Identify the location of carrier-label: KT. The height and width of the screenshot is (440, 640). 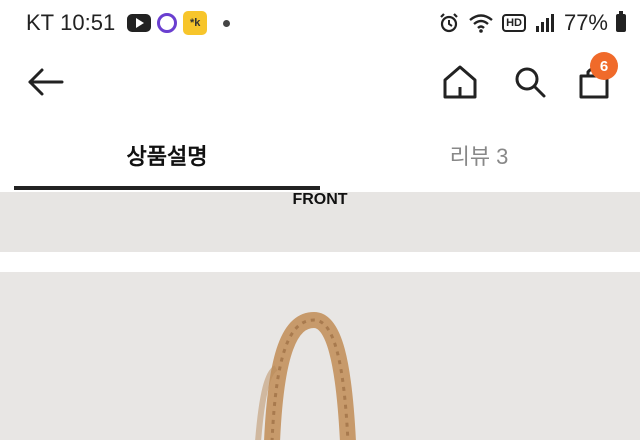
(40, 22).